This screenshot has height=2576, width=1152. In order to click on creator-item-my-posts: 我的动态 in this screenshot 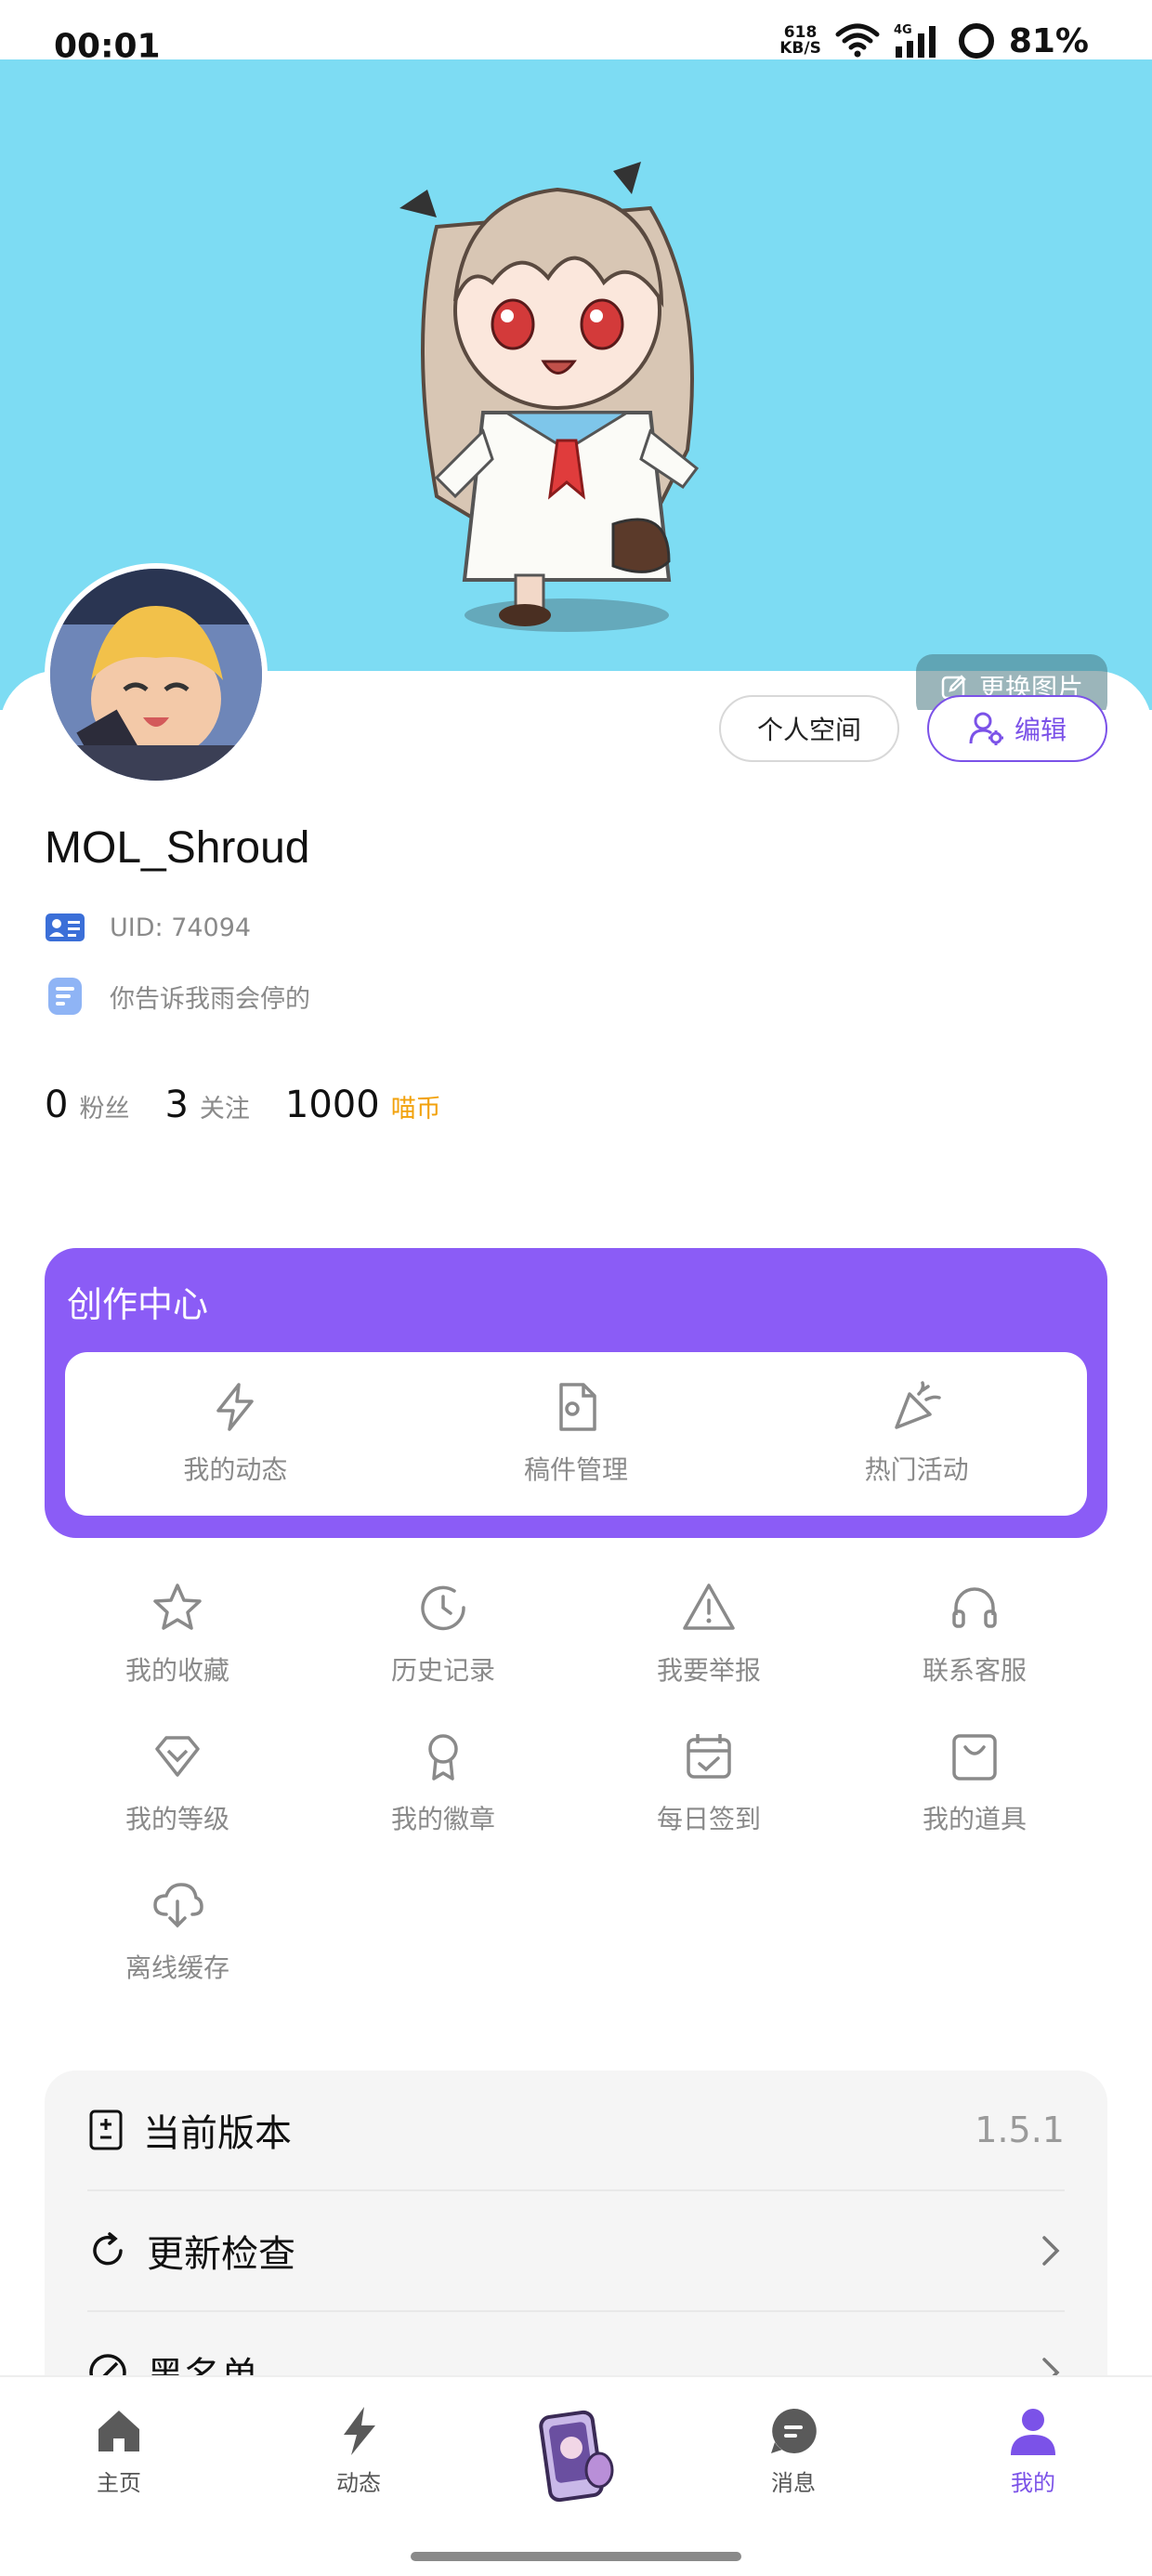, I will do `click(235, 1434)`.